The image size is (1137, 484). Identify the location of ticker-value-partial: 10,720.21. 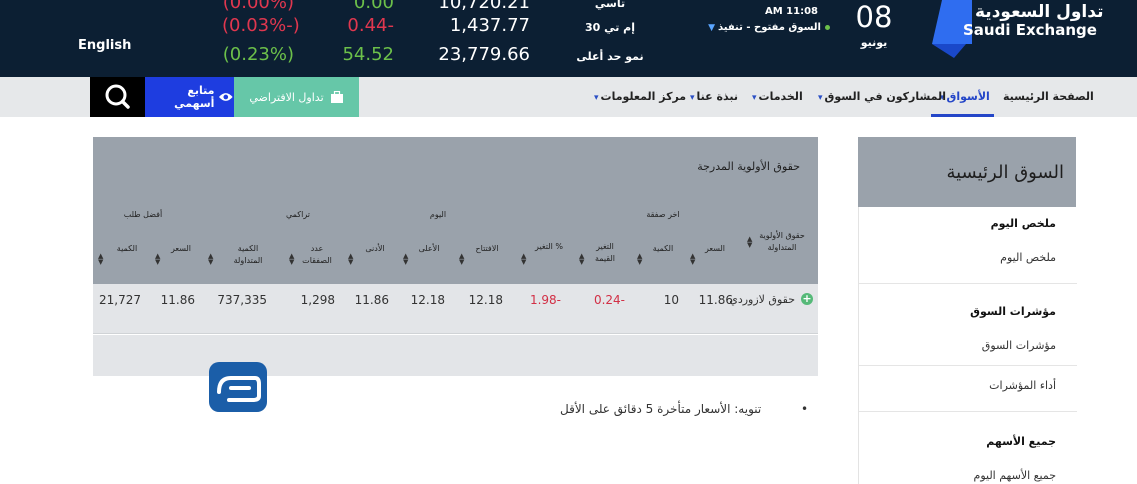
(484, 6).